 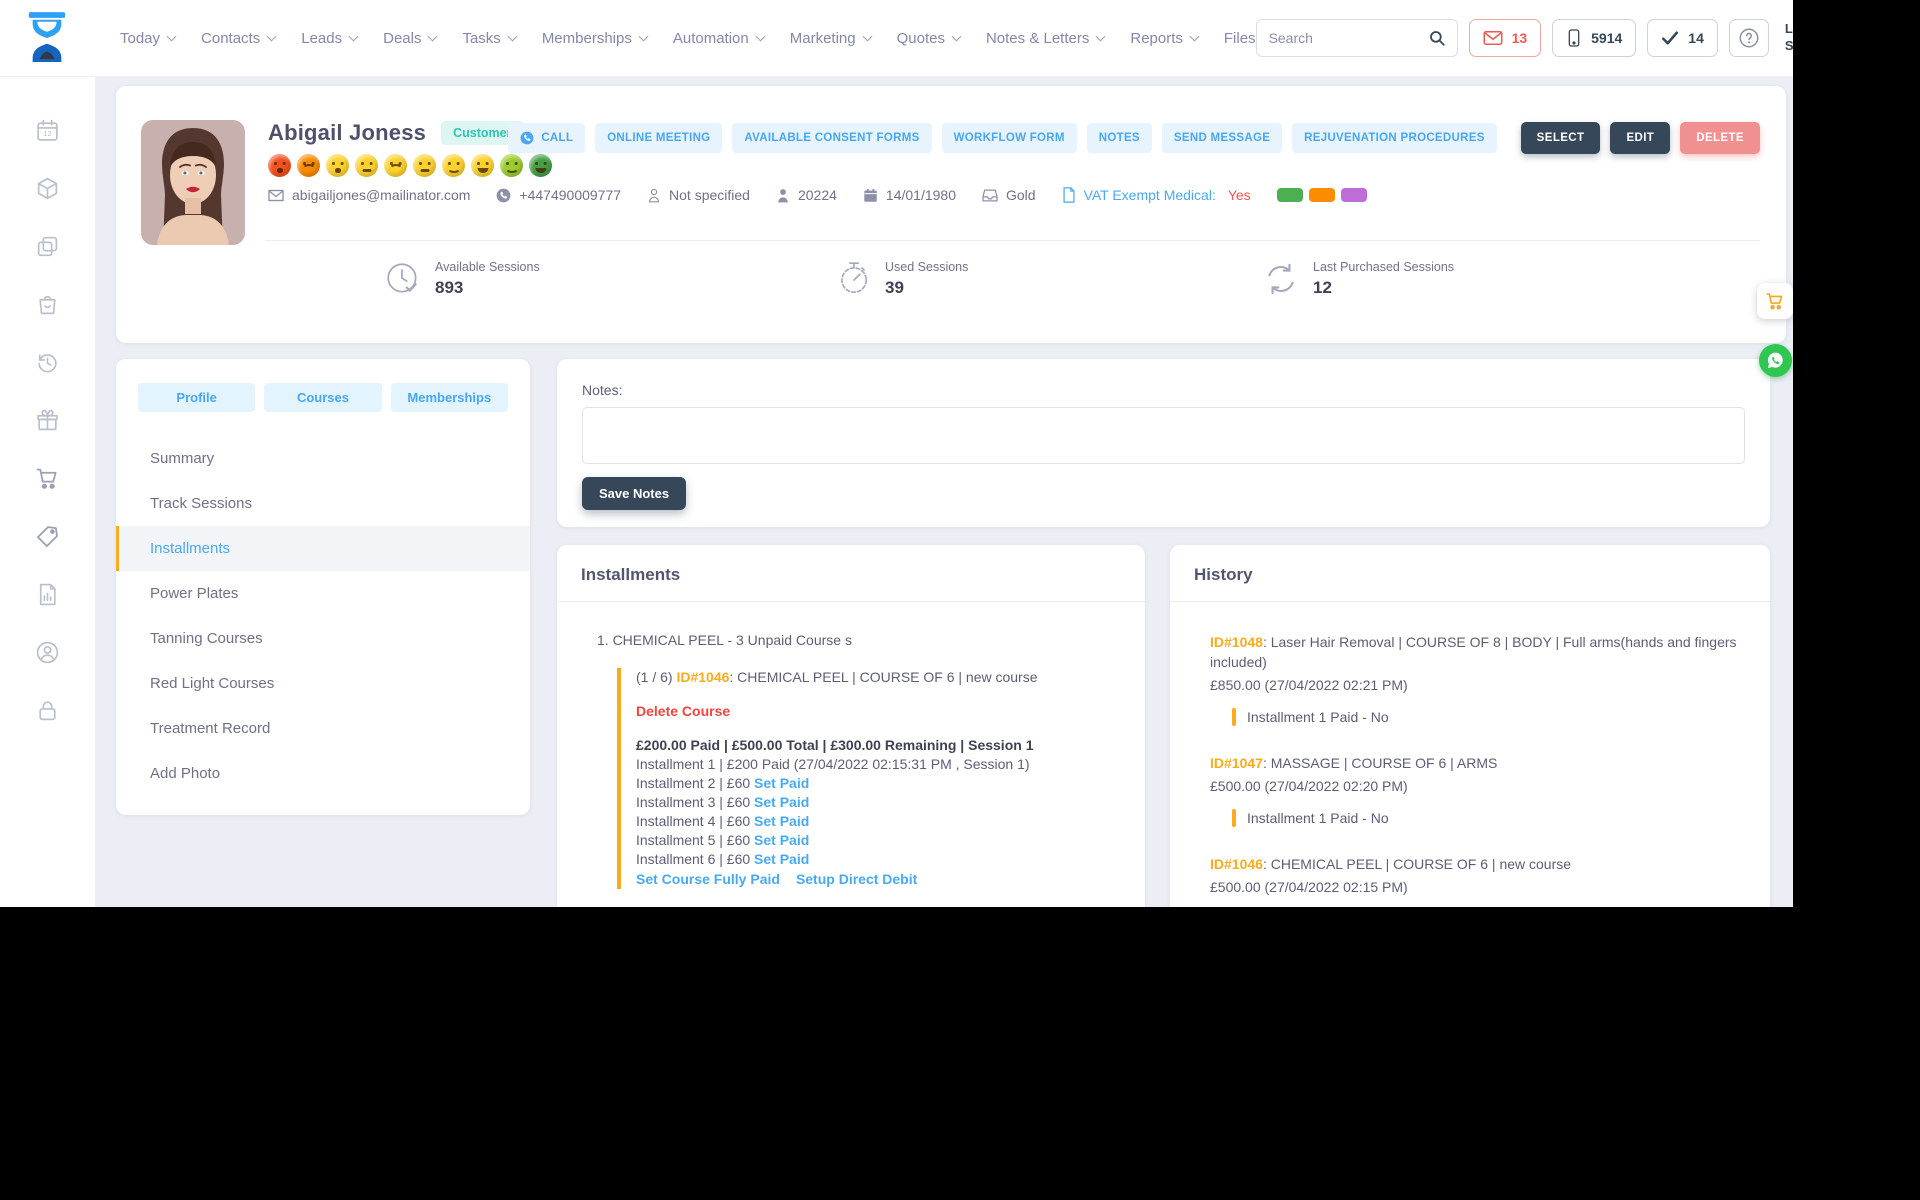 What do you see at coordinates (47, 246) in the screenshot?
I see `copy-icon` at bounding box center [47, 246].